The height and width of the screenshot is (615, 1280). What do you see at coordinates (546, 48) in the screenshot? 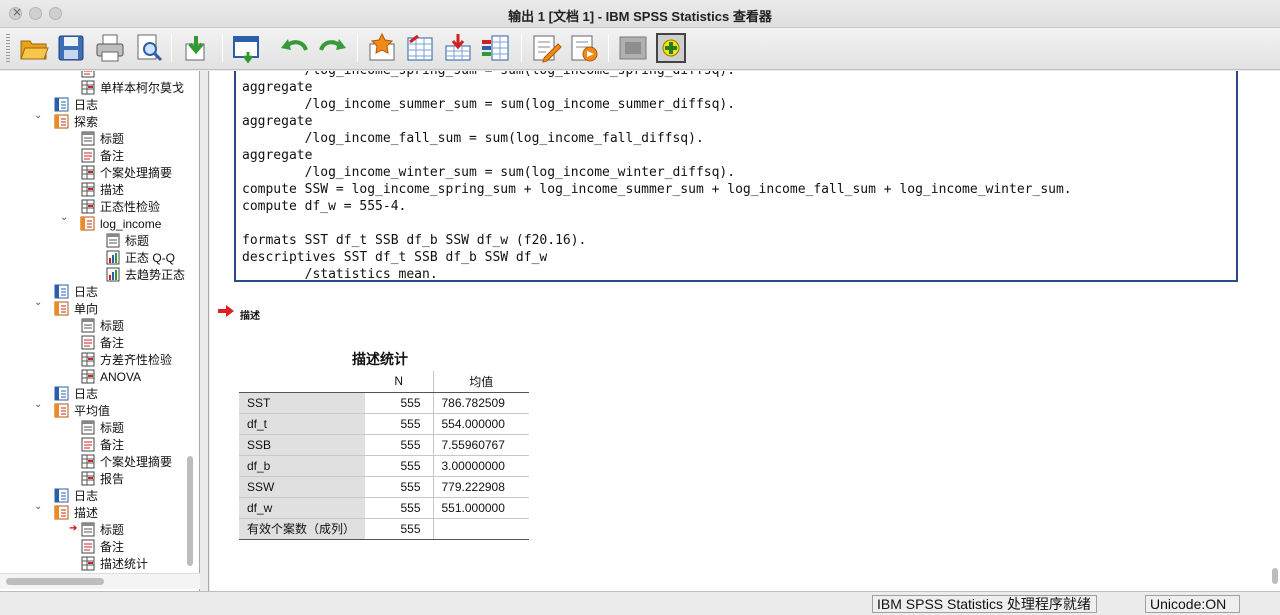
I see `create-title-icon` at bounding box center [546, 48].